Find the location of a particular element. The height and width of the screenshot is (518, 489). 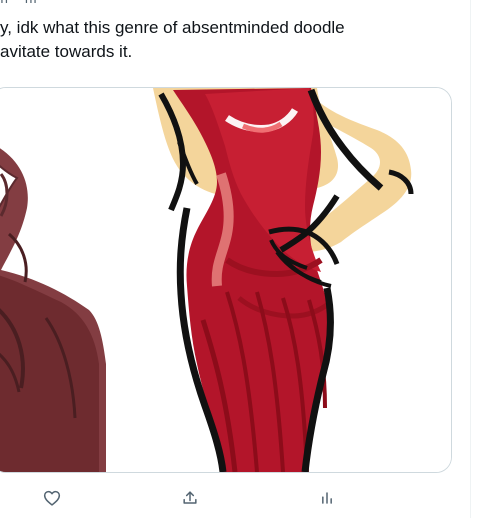

like-button is located at coordinates (52, 500).